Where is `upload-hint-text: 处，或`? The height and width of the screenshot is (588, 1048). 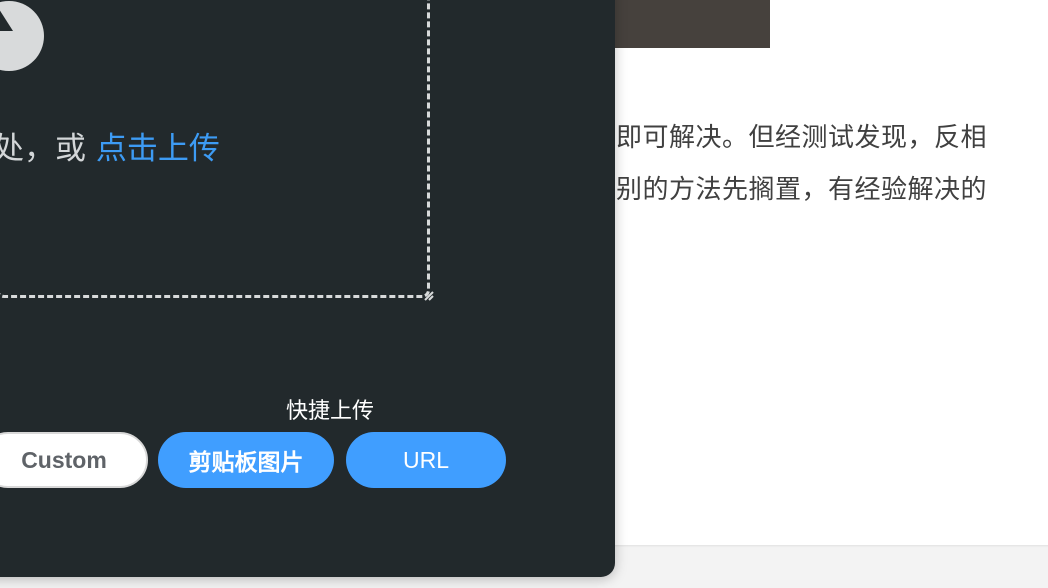
upload-hint-text: 处，或 is located at coordinates (48, 149).